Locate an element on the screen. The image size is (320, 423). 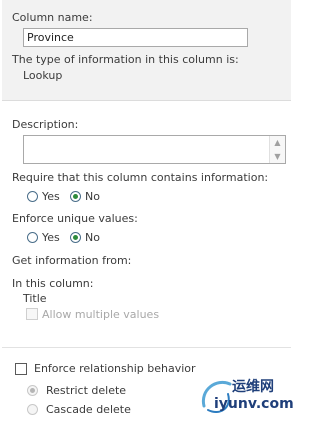
in-column-label: In this column: is located at coordinates (53, 283).